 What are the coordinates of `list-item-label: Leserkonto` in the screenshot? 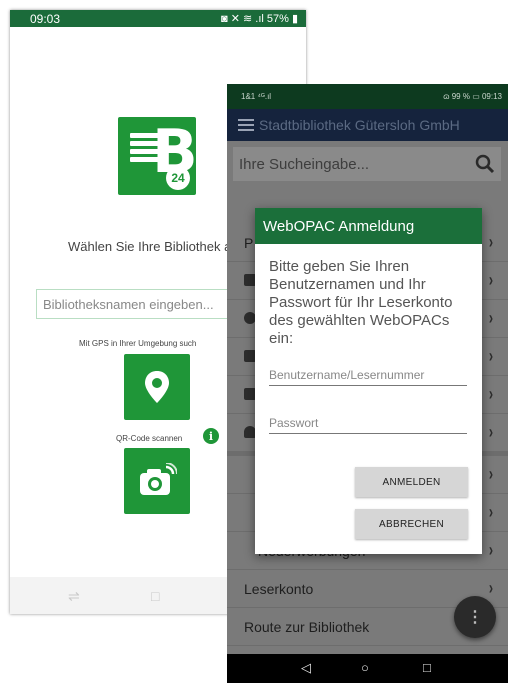 It's located at (279, 589).